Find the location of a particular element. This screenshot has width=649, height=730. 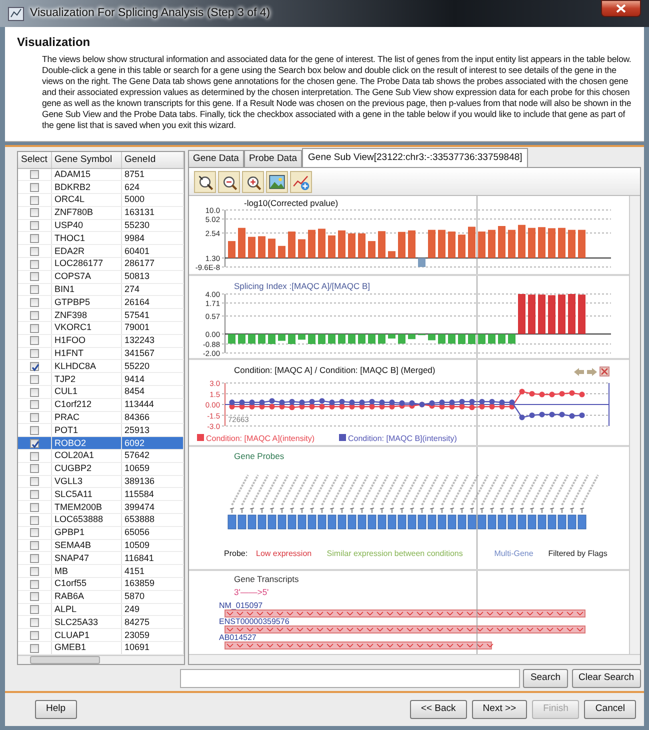

table-cell: ORC4L is located at coordinates (86, 200).